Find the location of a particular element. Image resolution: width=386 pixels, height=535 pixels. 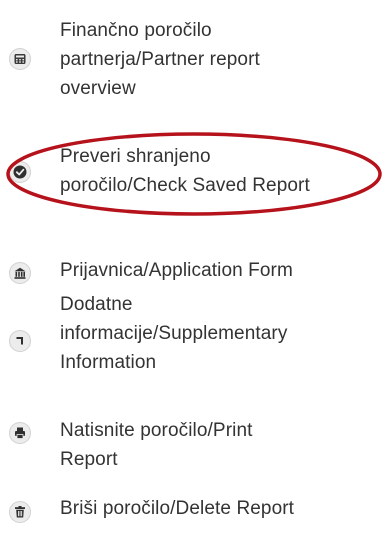

menu-item-label: Prijavnica/Application Form is located at coordinates (176, 270).